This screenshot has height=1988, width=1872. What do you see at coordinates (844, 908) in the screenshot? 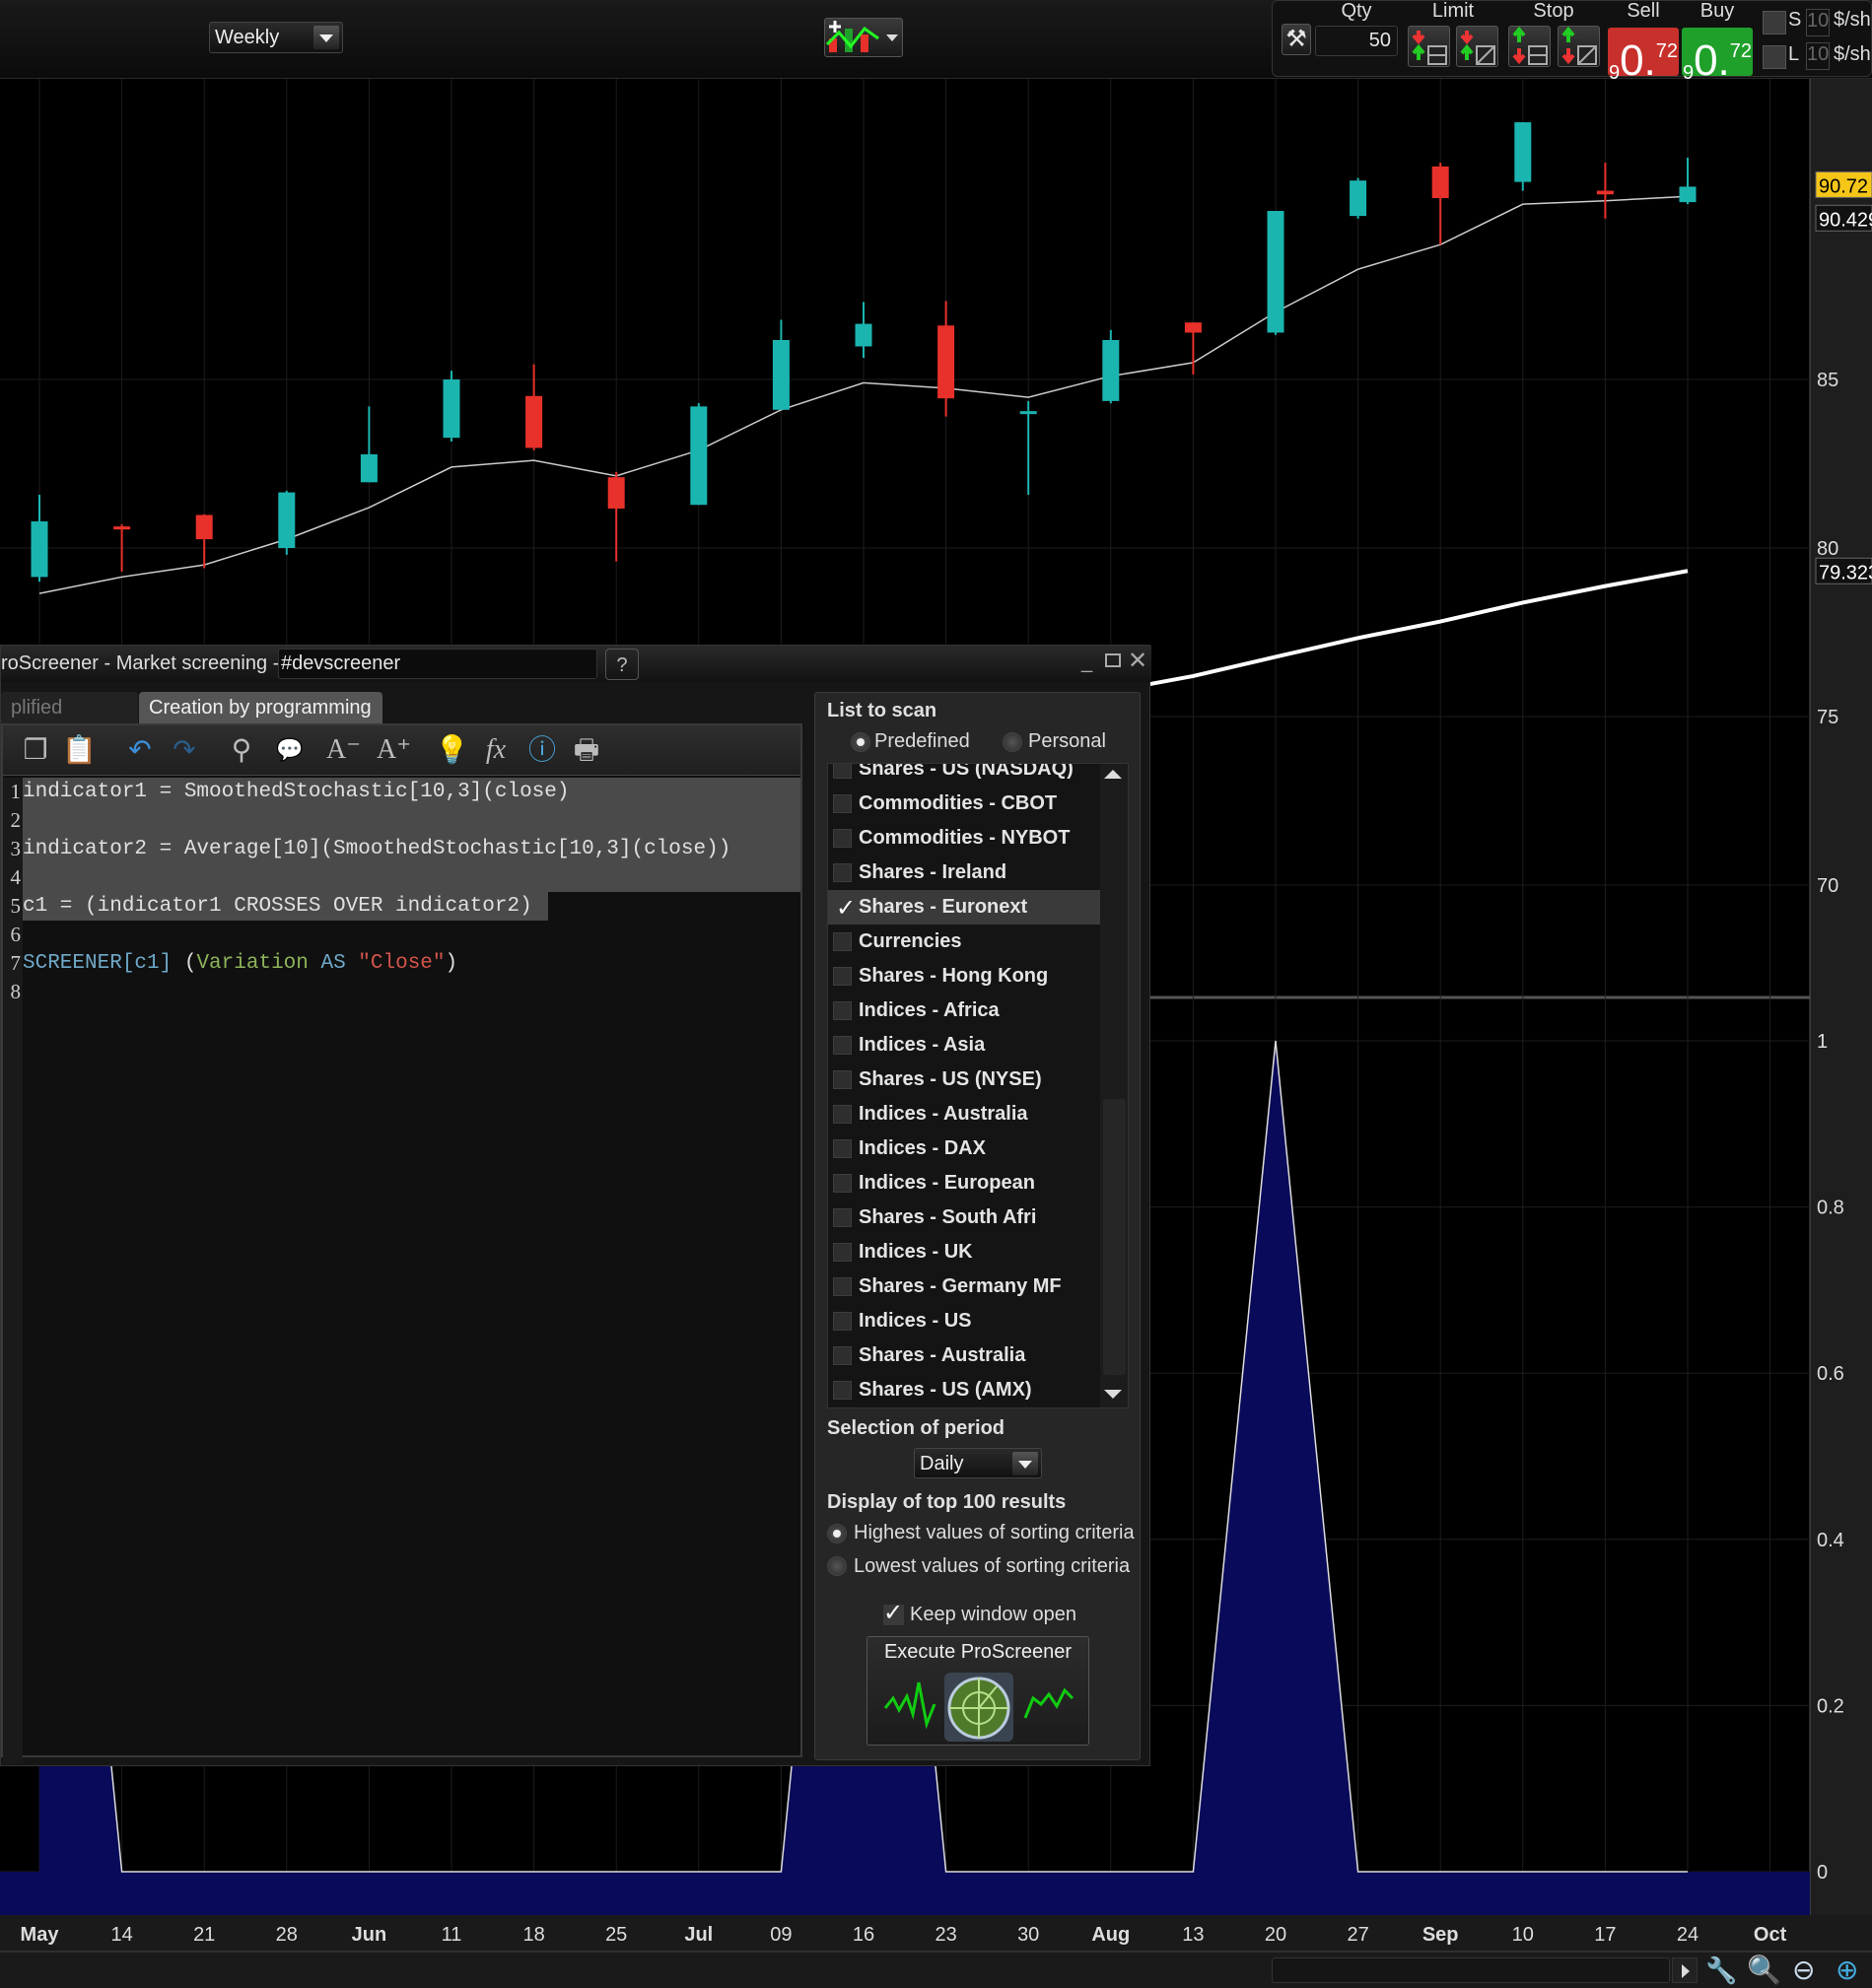
I see `market-checkbox: ✓` at bounding box center [844, 908].